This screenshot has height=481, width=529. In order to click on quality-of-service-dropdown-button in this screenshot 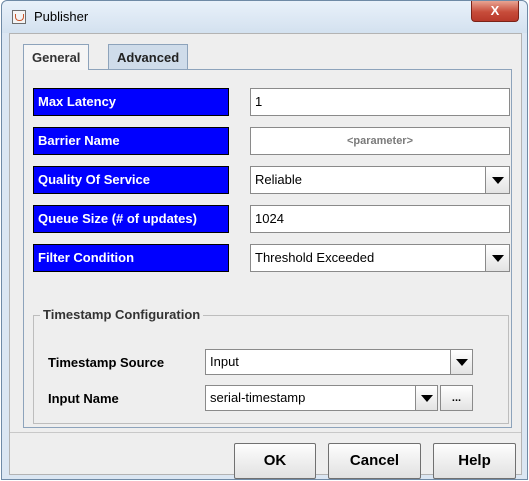, I will do `click(497, 180)`.